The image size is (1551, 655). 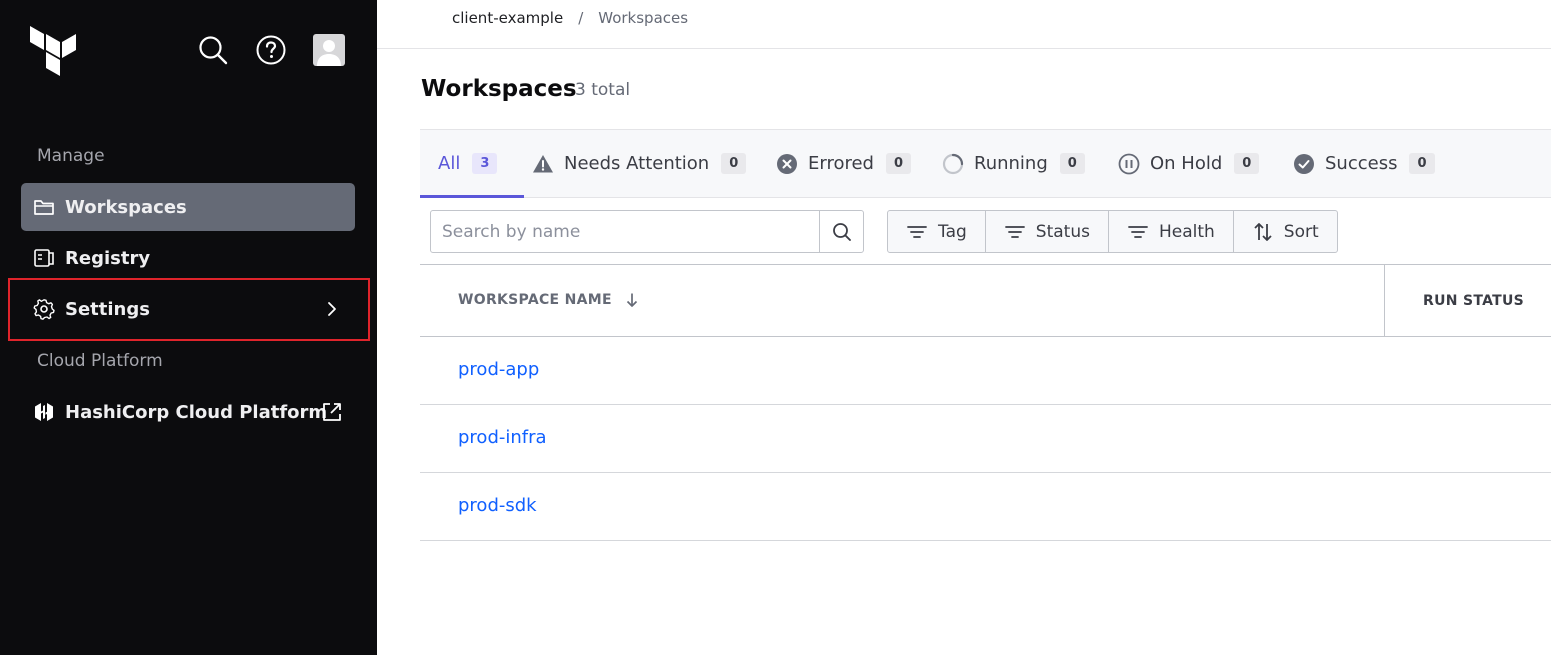 I want to click on pause-icon, so click(x=1129, y=164).